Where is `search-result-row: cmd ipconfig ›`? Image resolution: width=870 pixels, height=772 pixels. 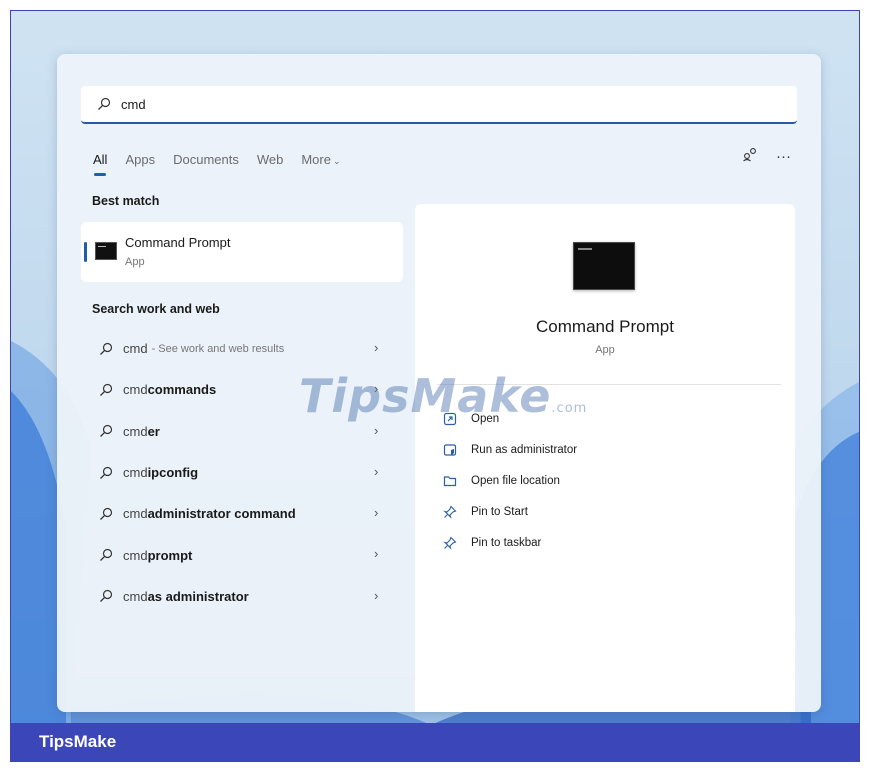
search-result-row: cmd ipconfig › is located at coordinates (244, 472).